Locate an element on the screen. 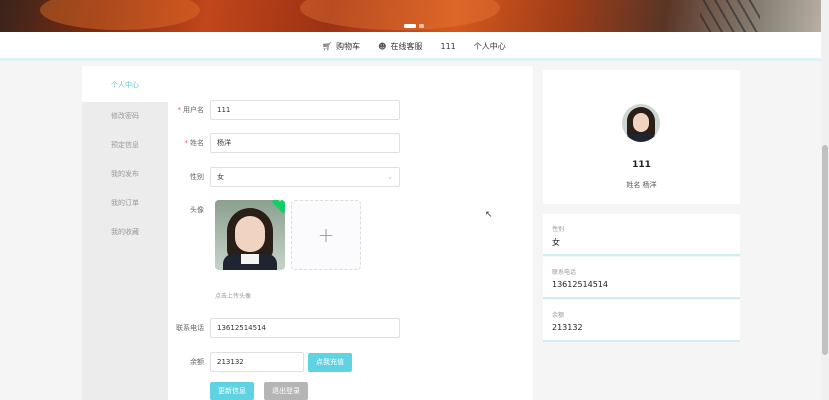 Image resolution: width=829 pixels, height=400 pixels. chevron-down-icon: ⌄ is located at coordinates (390, 177).